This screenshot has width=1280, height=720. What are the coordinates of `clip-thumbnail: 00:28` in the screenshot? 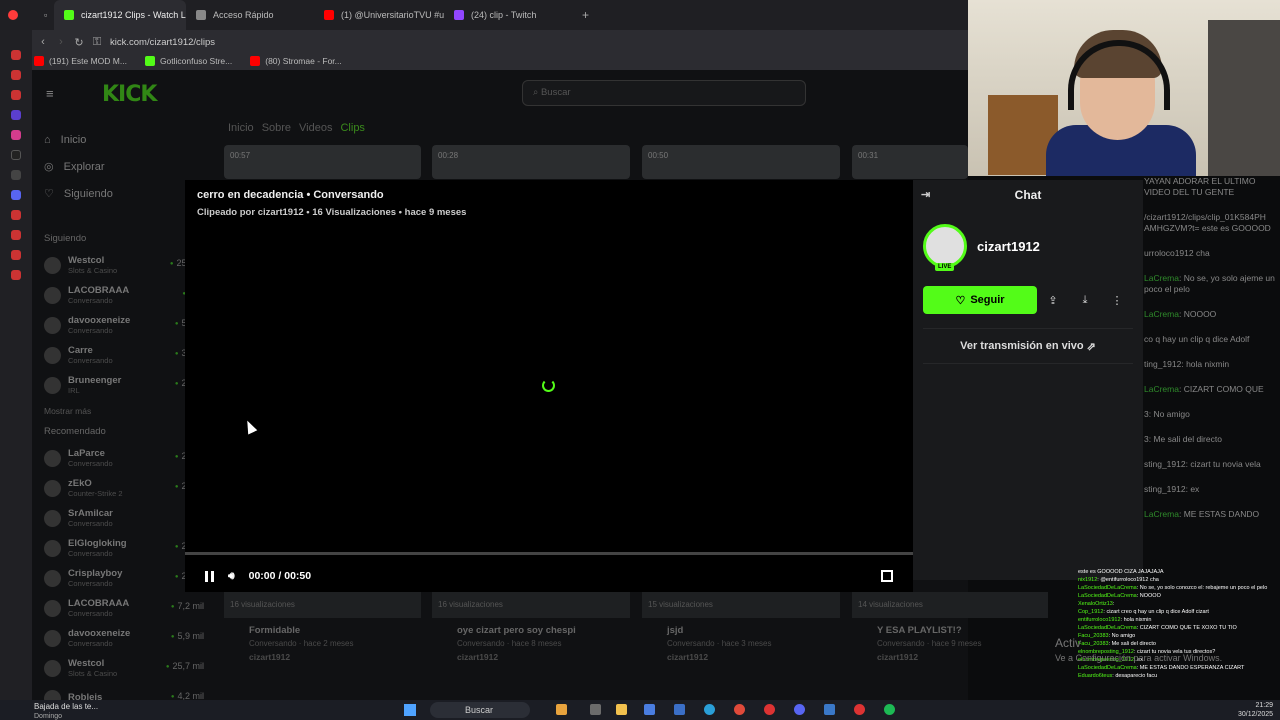 It's located at (531, 162).